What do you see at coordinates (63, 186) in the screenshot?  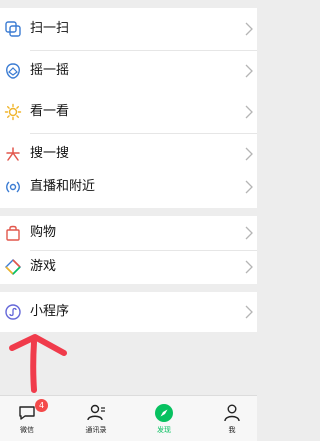 I see `menu-label-live-nearby: 直播和附近` at bounding box center [63, 186].